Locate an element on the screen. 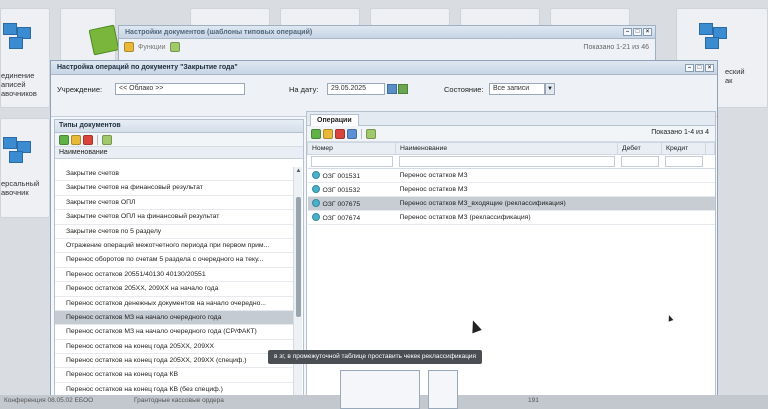 The width and height of the screenshot is (768, 409). document-type-row: Закрытие счетов по 5 разделу is located at coordinates (174, 232).